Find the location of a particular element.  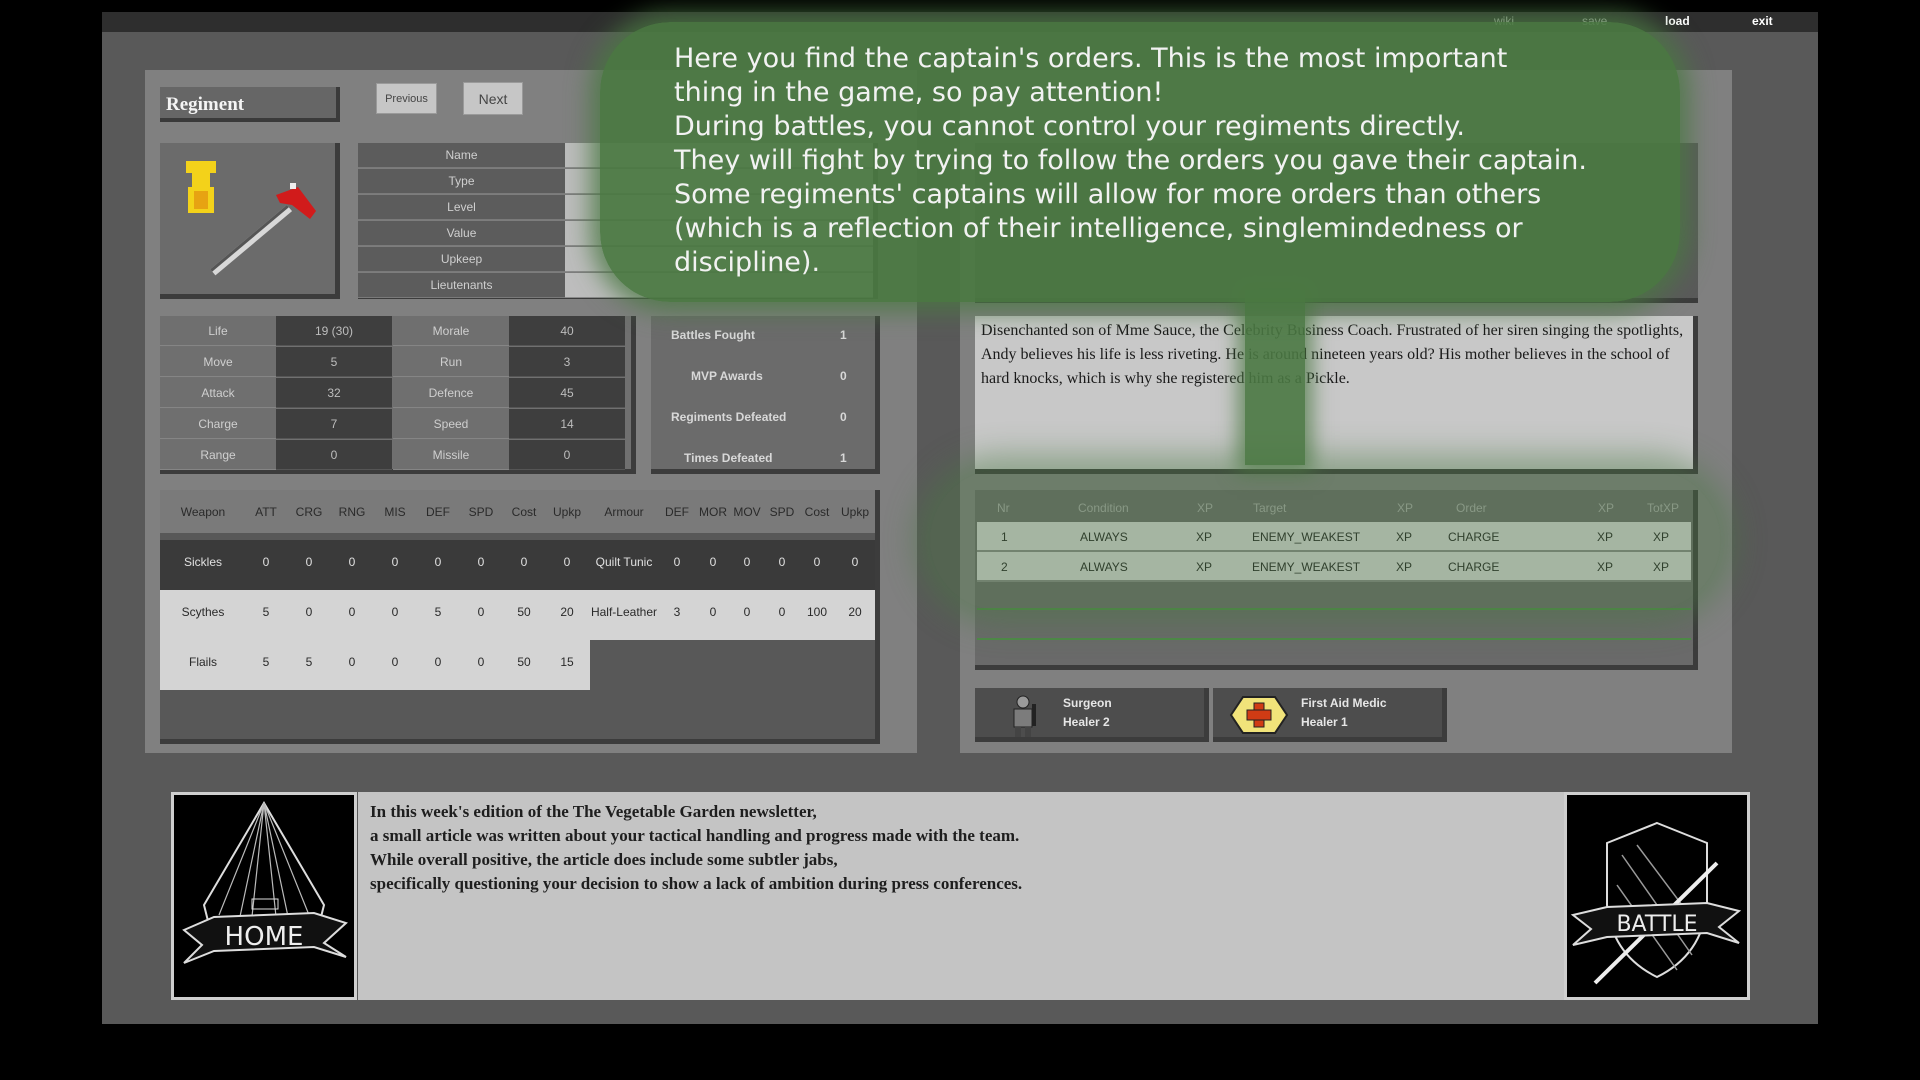

battle-stat-label: Times Defeated is located at coordinates (728, 458).